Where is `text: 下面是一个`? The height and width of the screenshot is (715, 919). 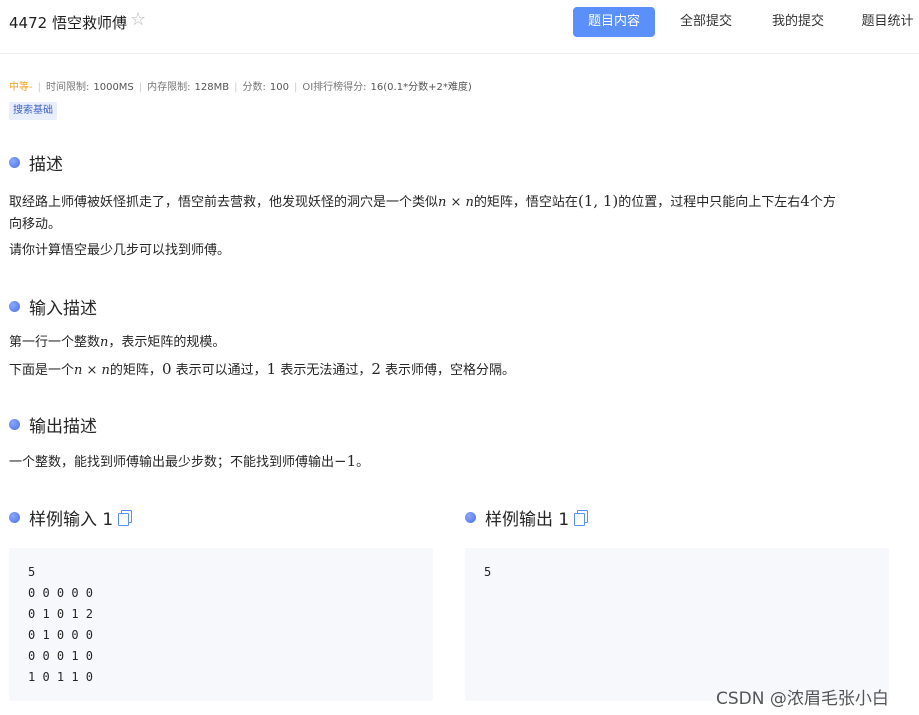 text: 下面是一个 is located at coordinates (42, 370).